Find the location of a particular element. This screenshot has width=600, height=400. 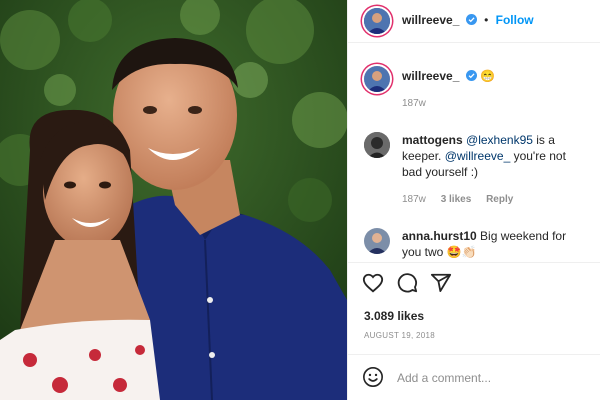

caption-emoji: 😁 is located at coordinates (488, 76).